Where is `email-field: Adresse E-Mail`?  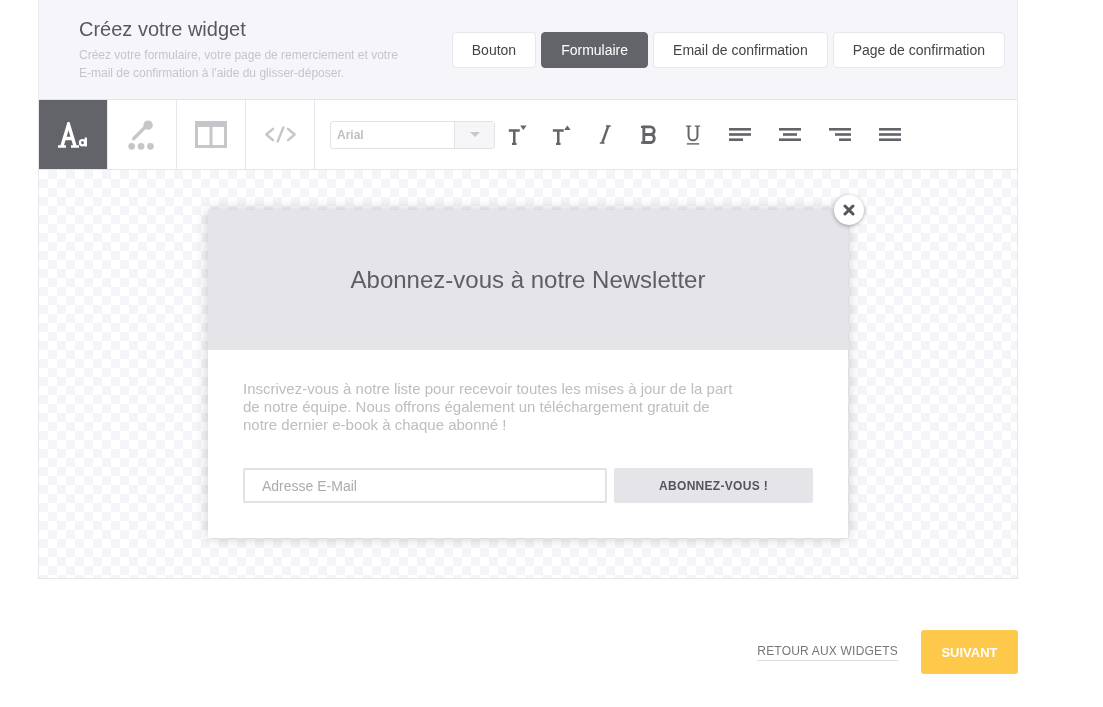
email-field: Adresse E-Mail is located at coordinates (425, 485).